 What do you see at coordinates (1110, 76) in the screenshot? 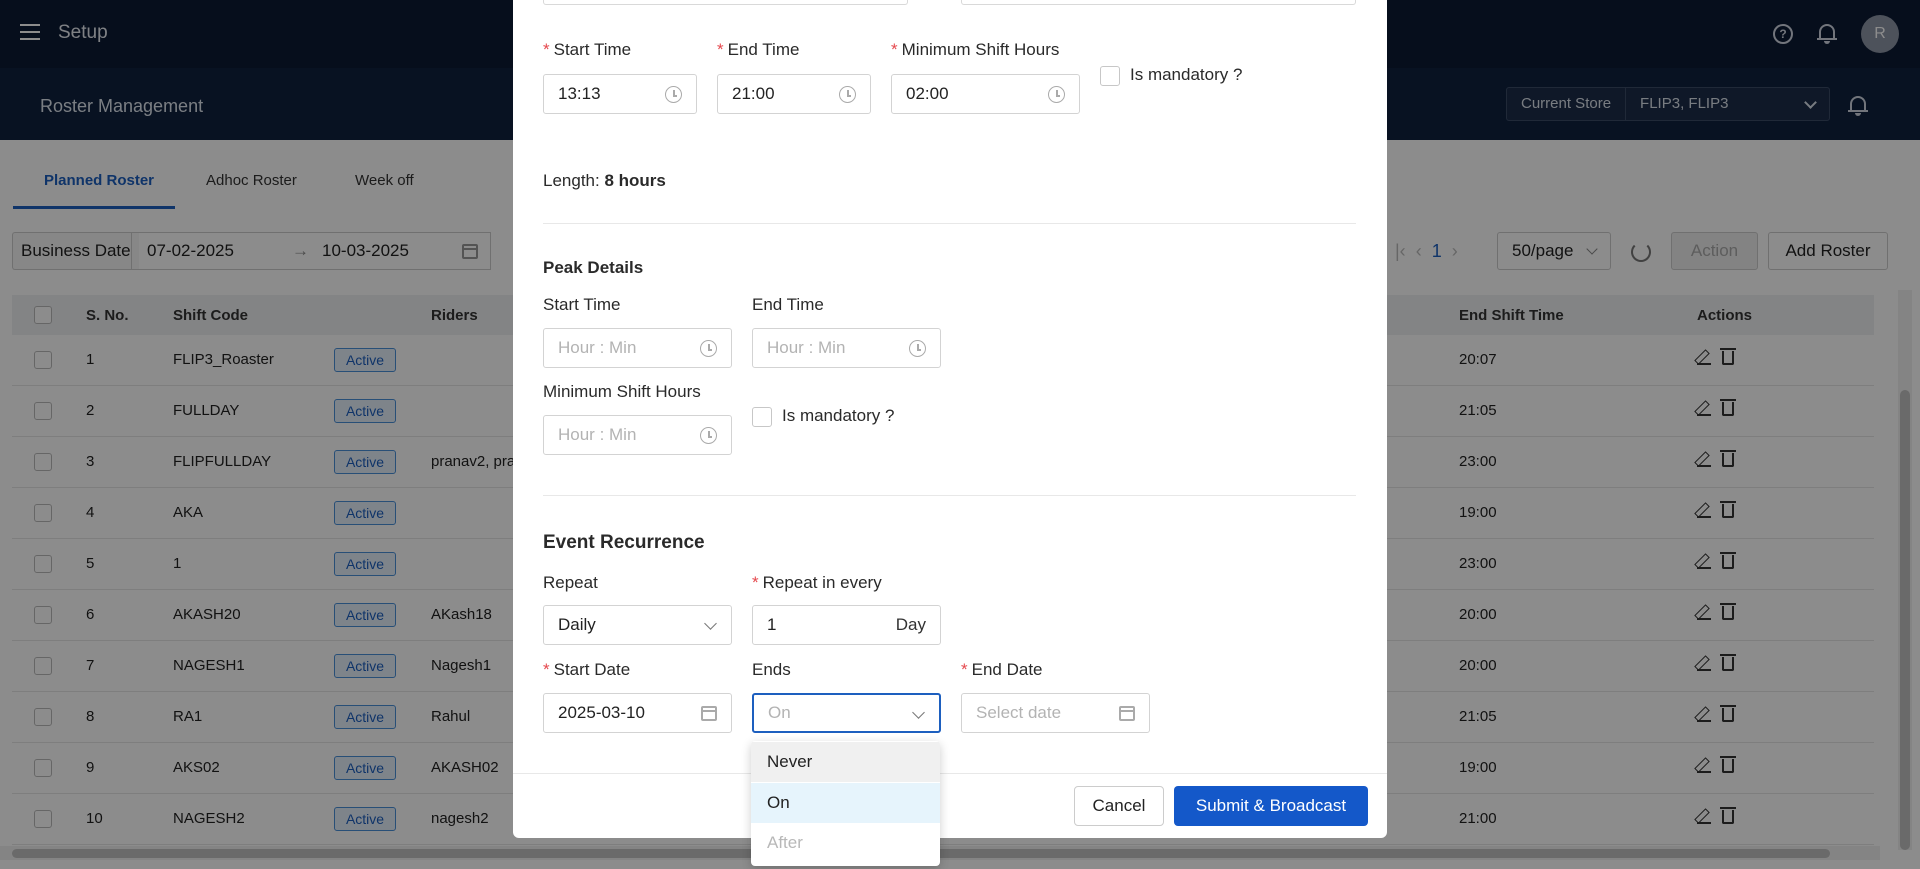
I see `shift-mandatory-checkbox` at bounding box center [1110, 76].